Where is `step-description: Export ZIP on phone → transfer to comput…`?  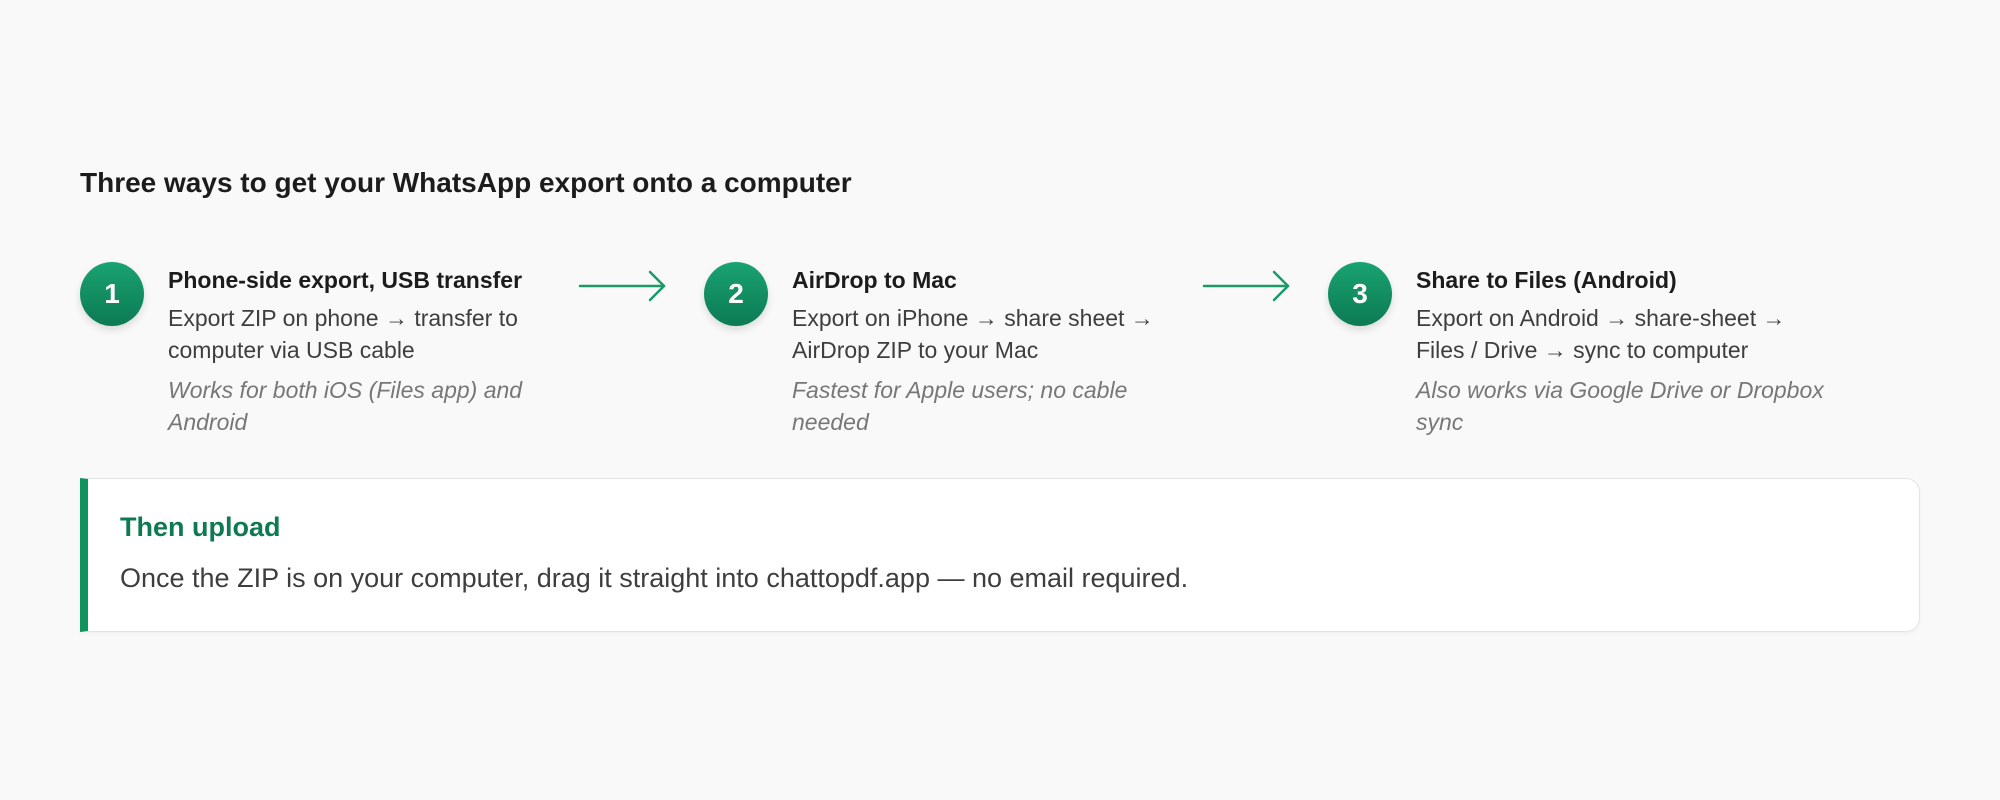
step-description: Export ZIP on phone → transfer to comput… is located at coordinates (343, 334).